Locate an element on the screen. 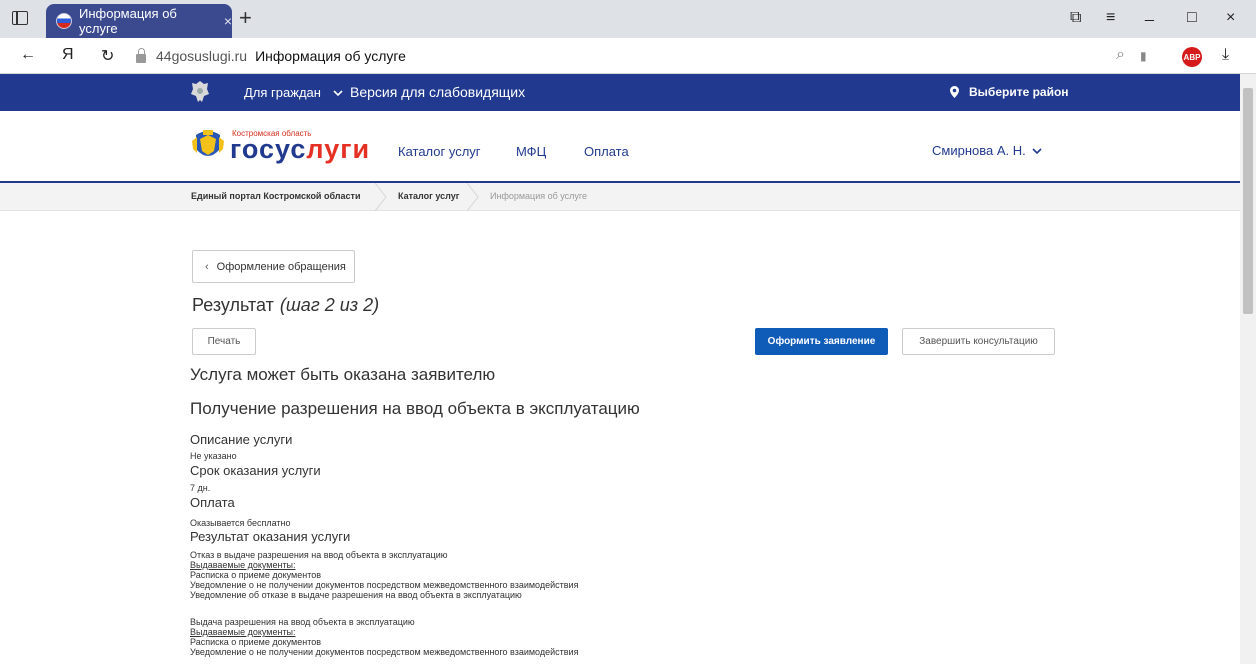  logo-wordmark: госуслуги is located at coordinates (300, 149).